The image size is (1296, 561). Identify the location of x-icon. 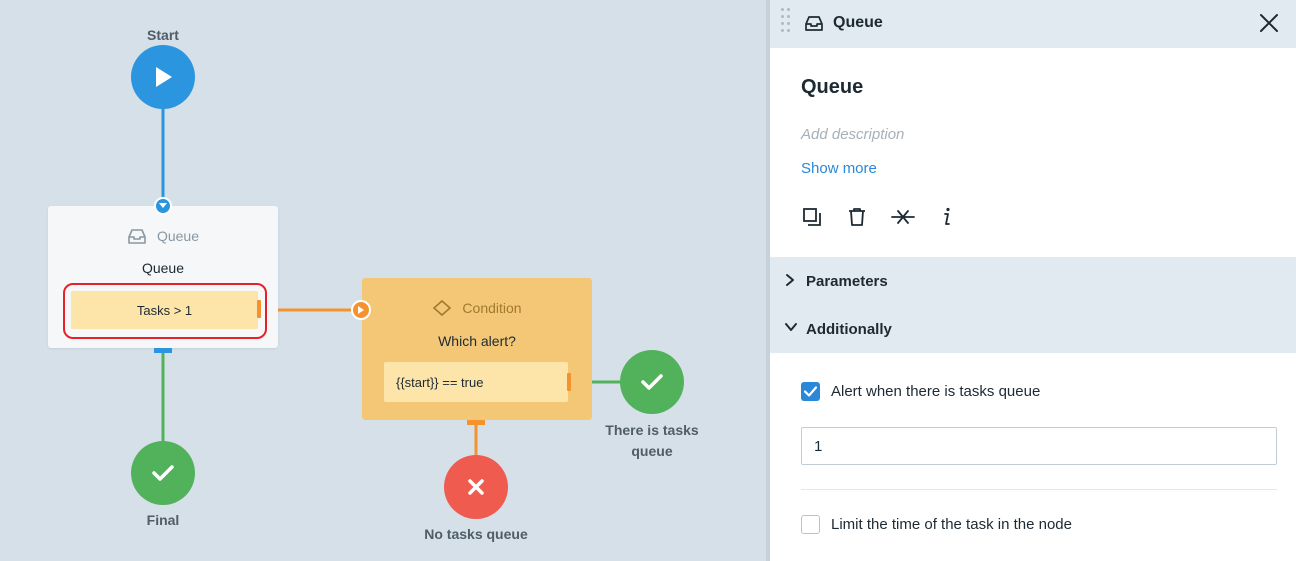
(476, 487).